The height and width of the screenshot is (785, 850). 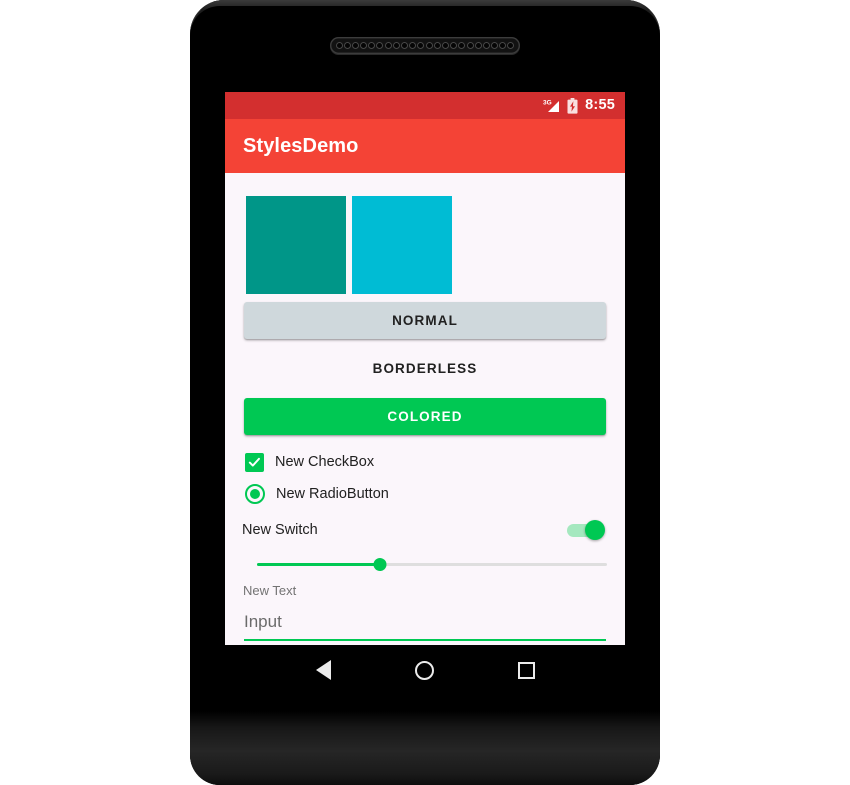 What do you see at coordinates (318, 564) in the screenshot?
I see `seekbar-progress` at bounding box center [318, 564].